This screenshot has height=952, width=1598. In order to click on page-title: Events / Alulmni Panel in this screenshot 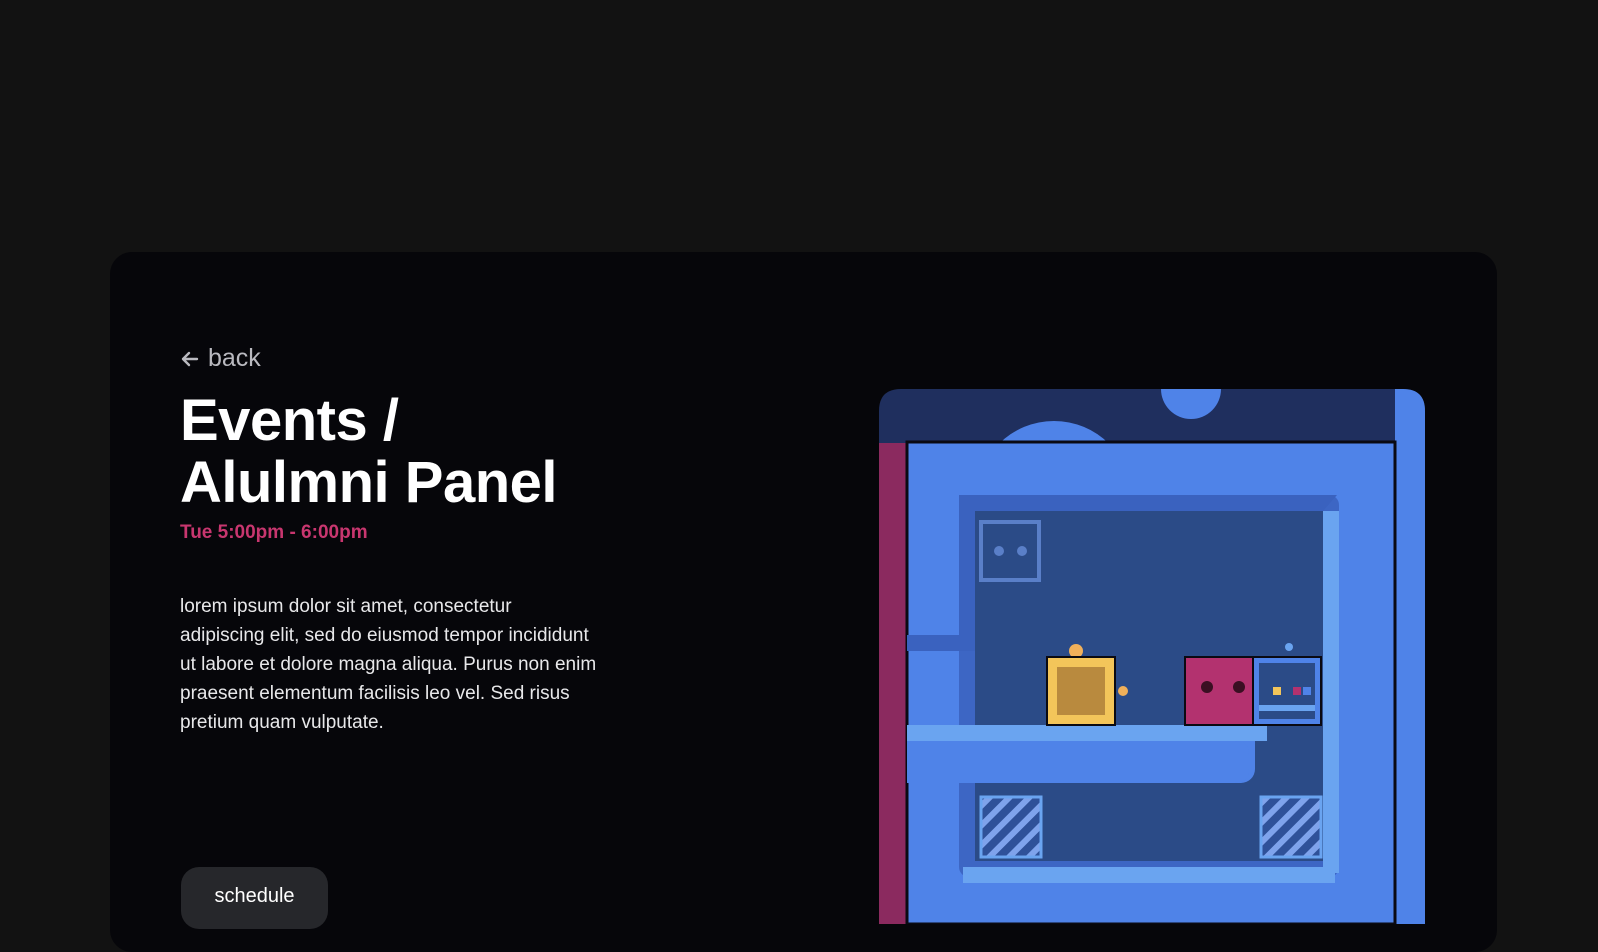, I will do `click(369, 451)`.